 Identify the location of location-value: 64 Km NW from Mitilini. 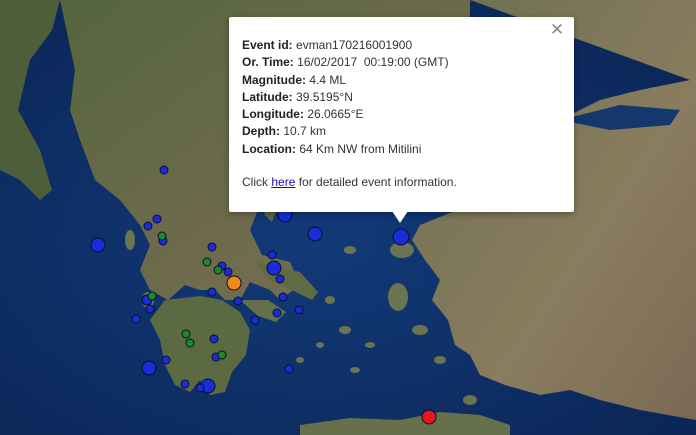
(360, 148).